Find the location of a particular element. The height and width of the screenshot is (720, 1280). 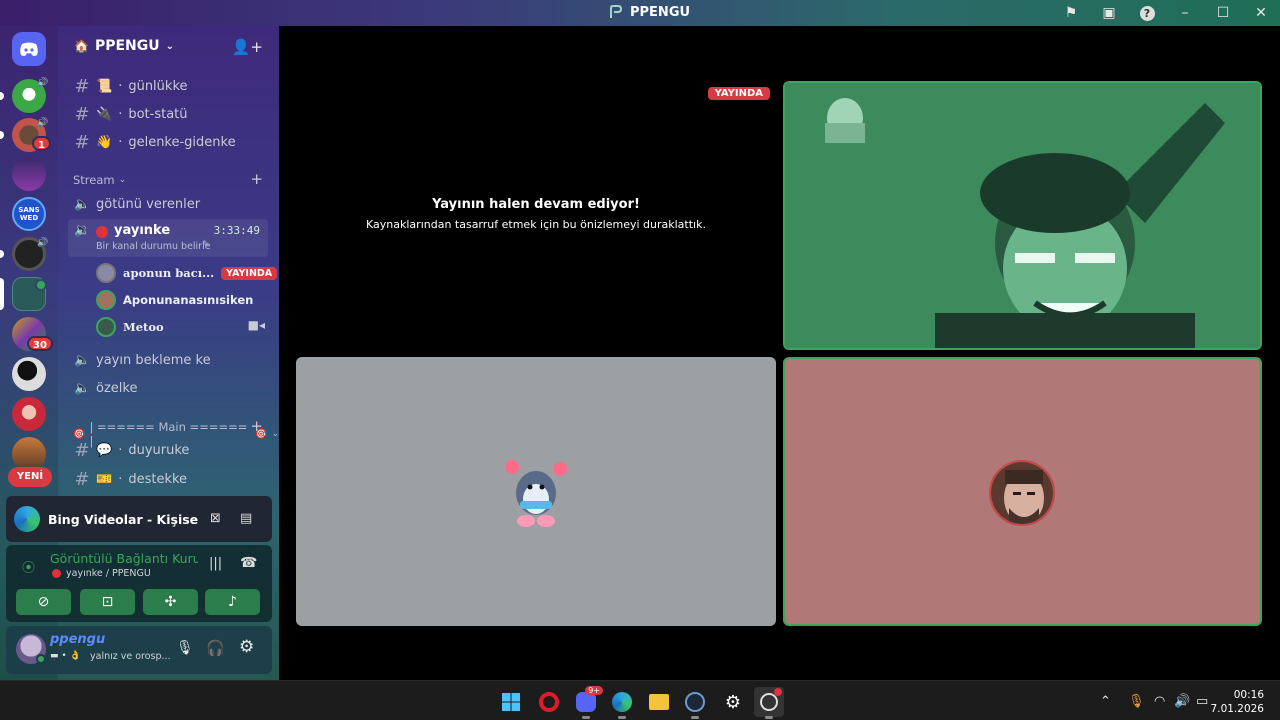

channel-gunlukke: # 📜 · günlükke is located at coordinates (168, 86).